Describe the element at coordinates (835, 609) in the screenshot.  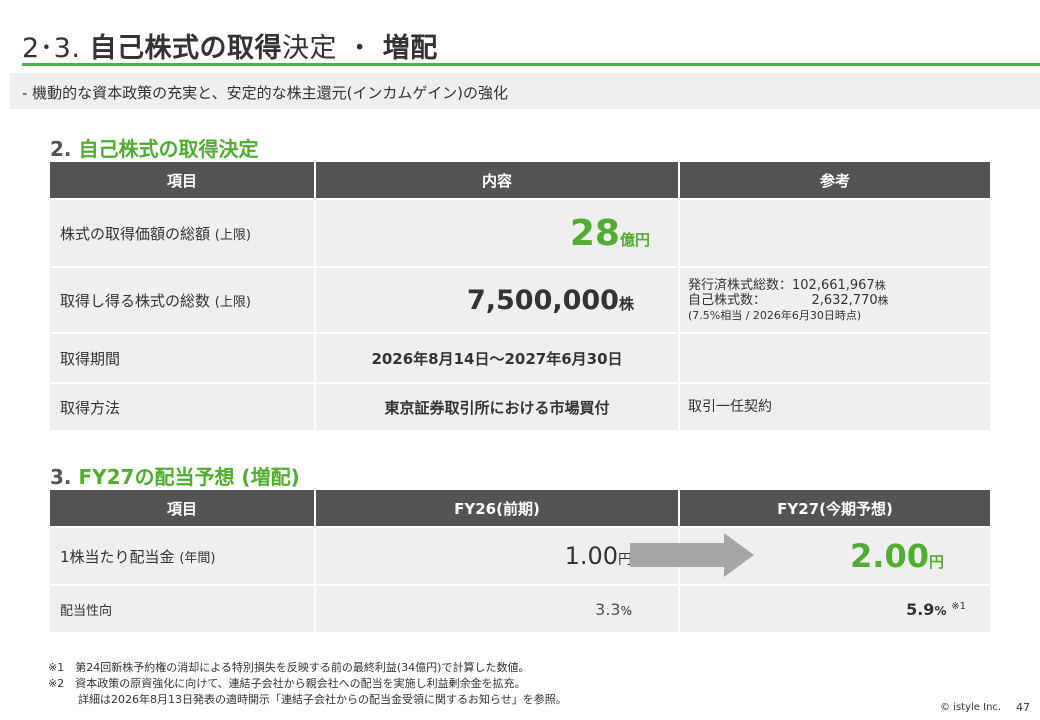
I see `payout-fy27-cell: 5.9% ※1` at that location.